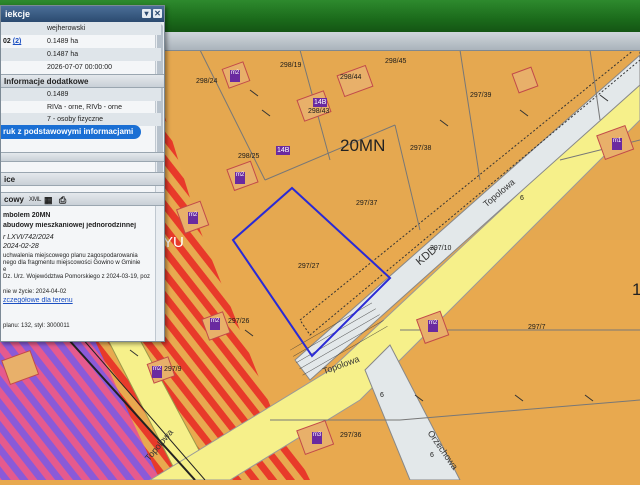 Image resolution: width=640 pixels, height=485 pixels. I want to click on info-label: 02, so click(7, 41).